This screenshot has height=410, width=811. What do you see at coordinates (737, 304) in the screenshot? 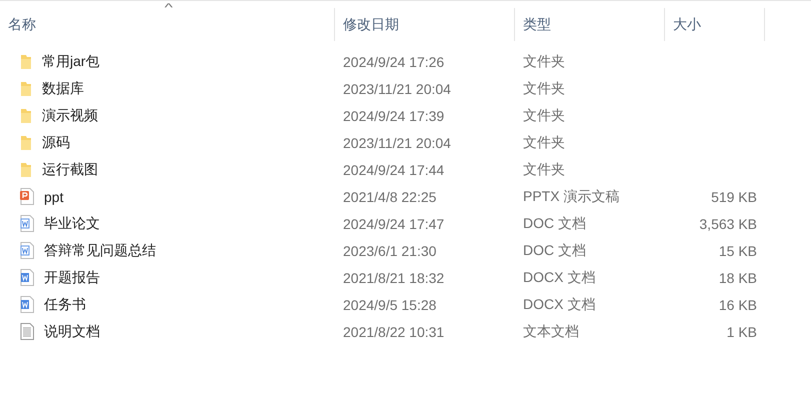
I see `file-size: 16 KB` at bounding box center [737, 304].